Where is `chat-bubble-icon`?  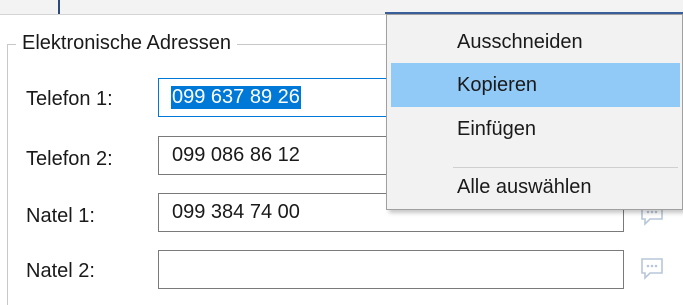
chat-bubble-icon is located at coordinates (652, 268).